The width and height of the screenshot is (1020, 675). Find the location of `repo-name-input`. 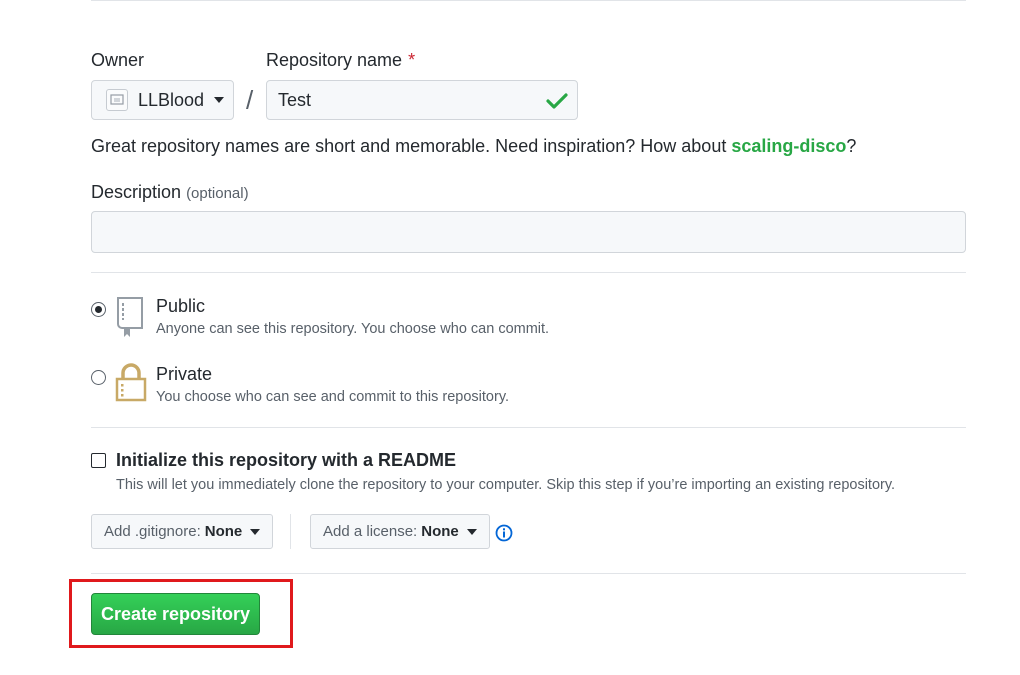

repo-name-input is located at coordinates (422, 100).